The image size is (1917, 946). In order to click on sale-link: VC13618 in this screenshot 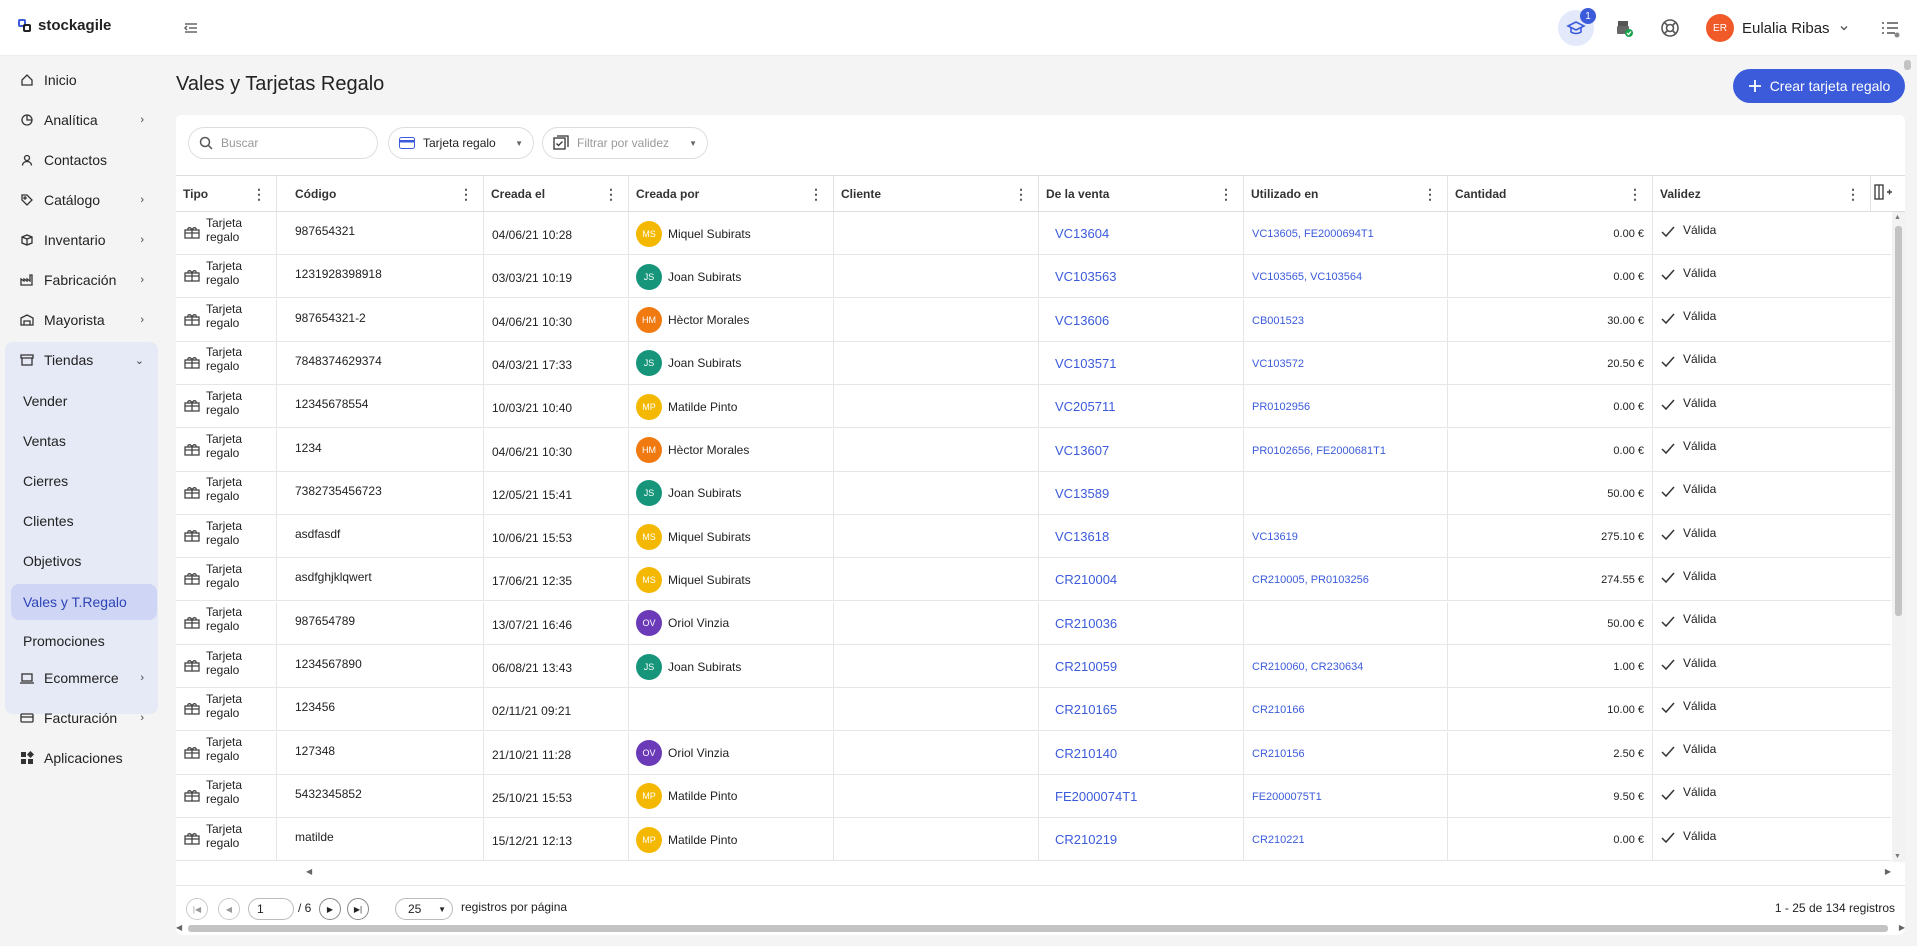, I will do `click(1141, 537)`.